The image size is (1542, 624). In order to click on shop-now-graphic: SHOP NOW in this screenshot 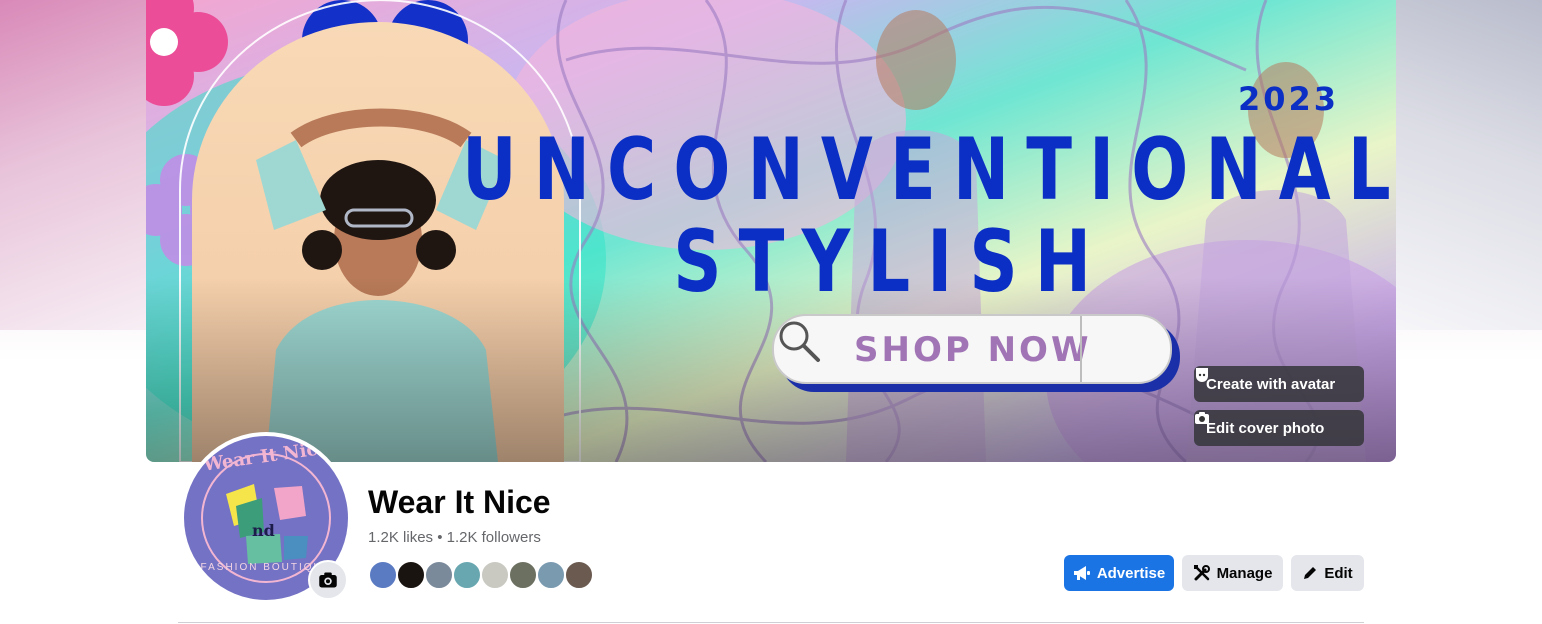, I will do `click(972, 349)`.